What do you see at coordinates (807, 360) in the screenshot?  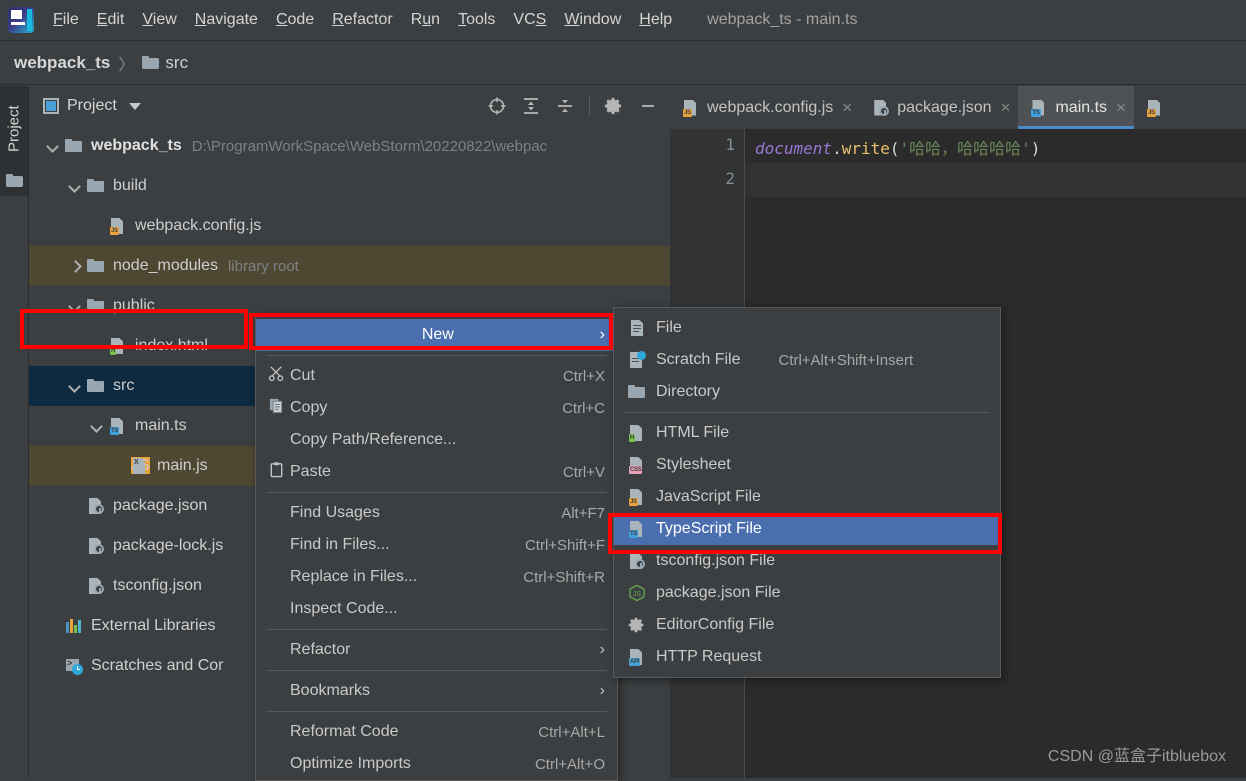 I see `new-submenu-item-scratch-file: Scratch File Ctrl+Alt+Shift+Insert` at bounding box center [807, 360].